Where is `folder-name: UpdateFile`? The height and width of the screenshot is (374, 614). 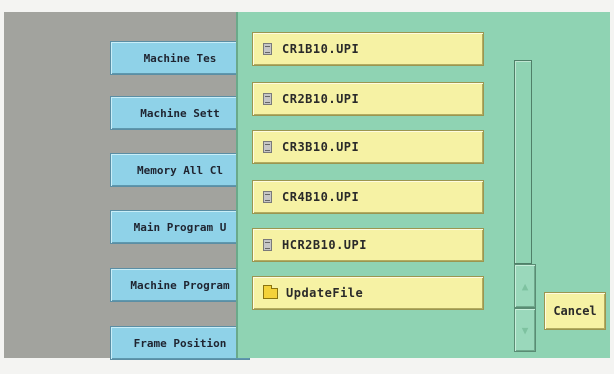 folder-name: UpdateFile is located at coordinates (325, 293).